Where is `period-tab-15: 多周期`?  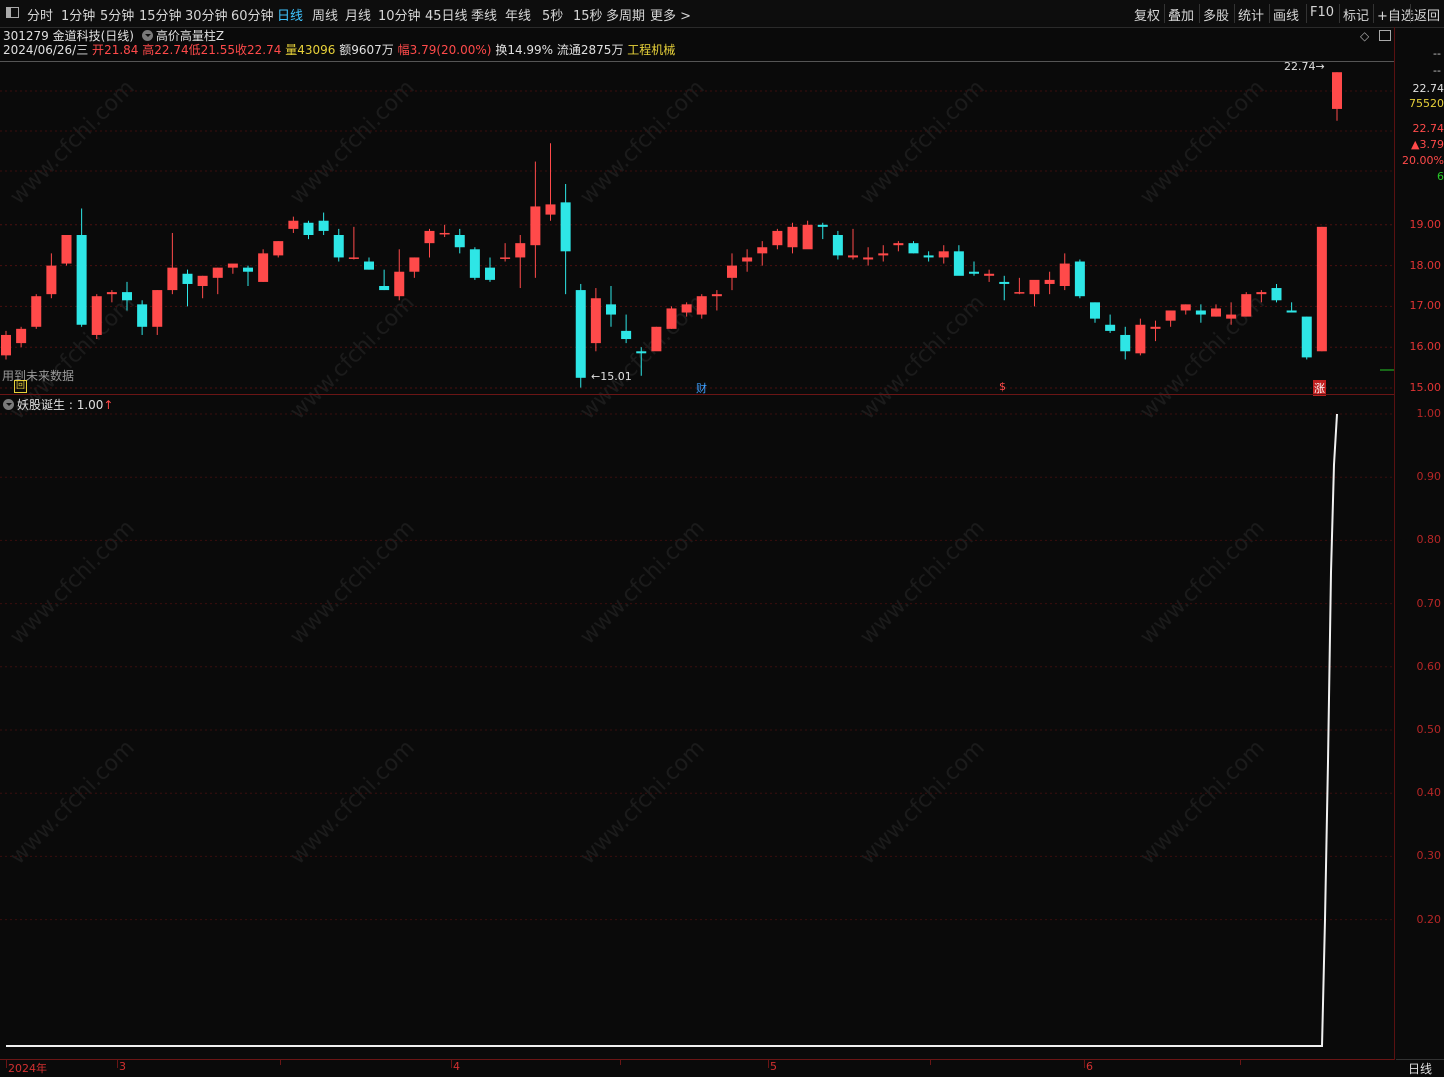 period-tab-15: 多周期 is located at coordinates (625, 14).